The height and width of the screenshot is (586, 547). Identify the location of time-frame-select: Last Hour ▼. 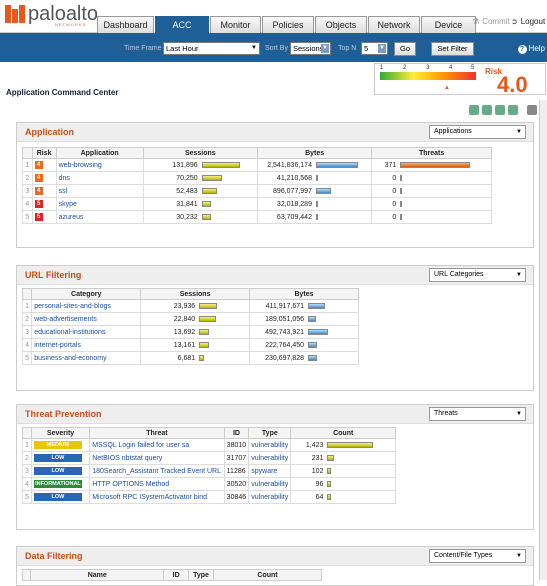
(211, 48).